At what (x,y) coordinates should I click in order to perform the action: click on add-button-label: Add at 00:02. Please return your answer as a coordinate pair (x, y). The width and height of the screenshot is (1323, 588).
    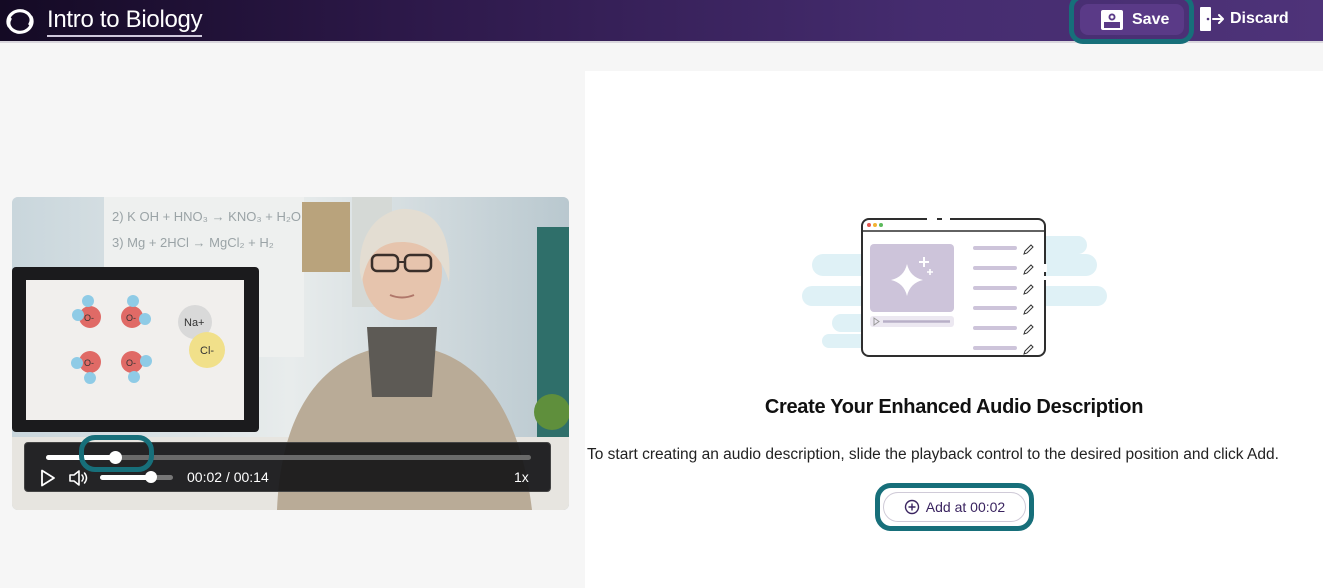
    Looking at the image, I should click on (965, 507).